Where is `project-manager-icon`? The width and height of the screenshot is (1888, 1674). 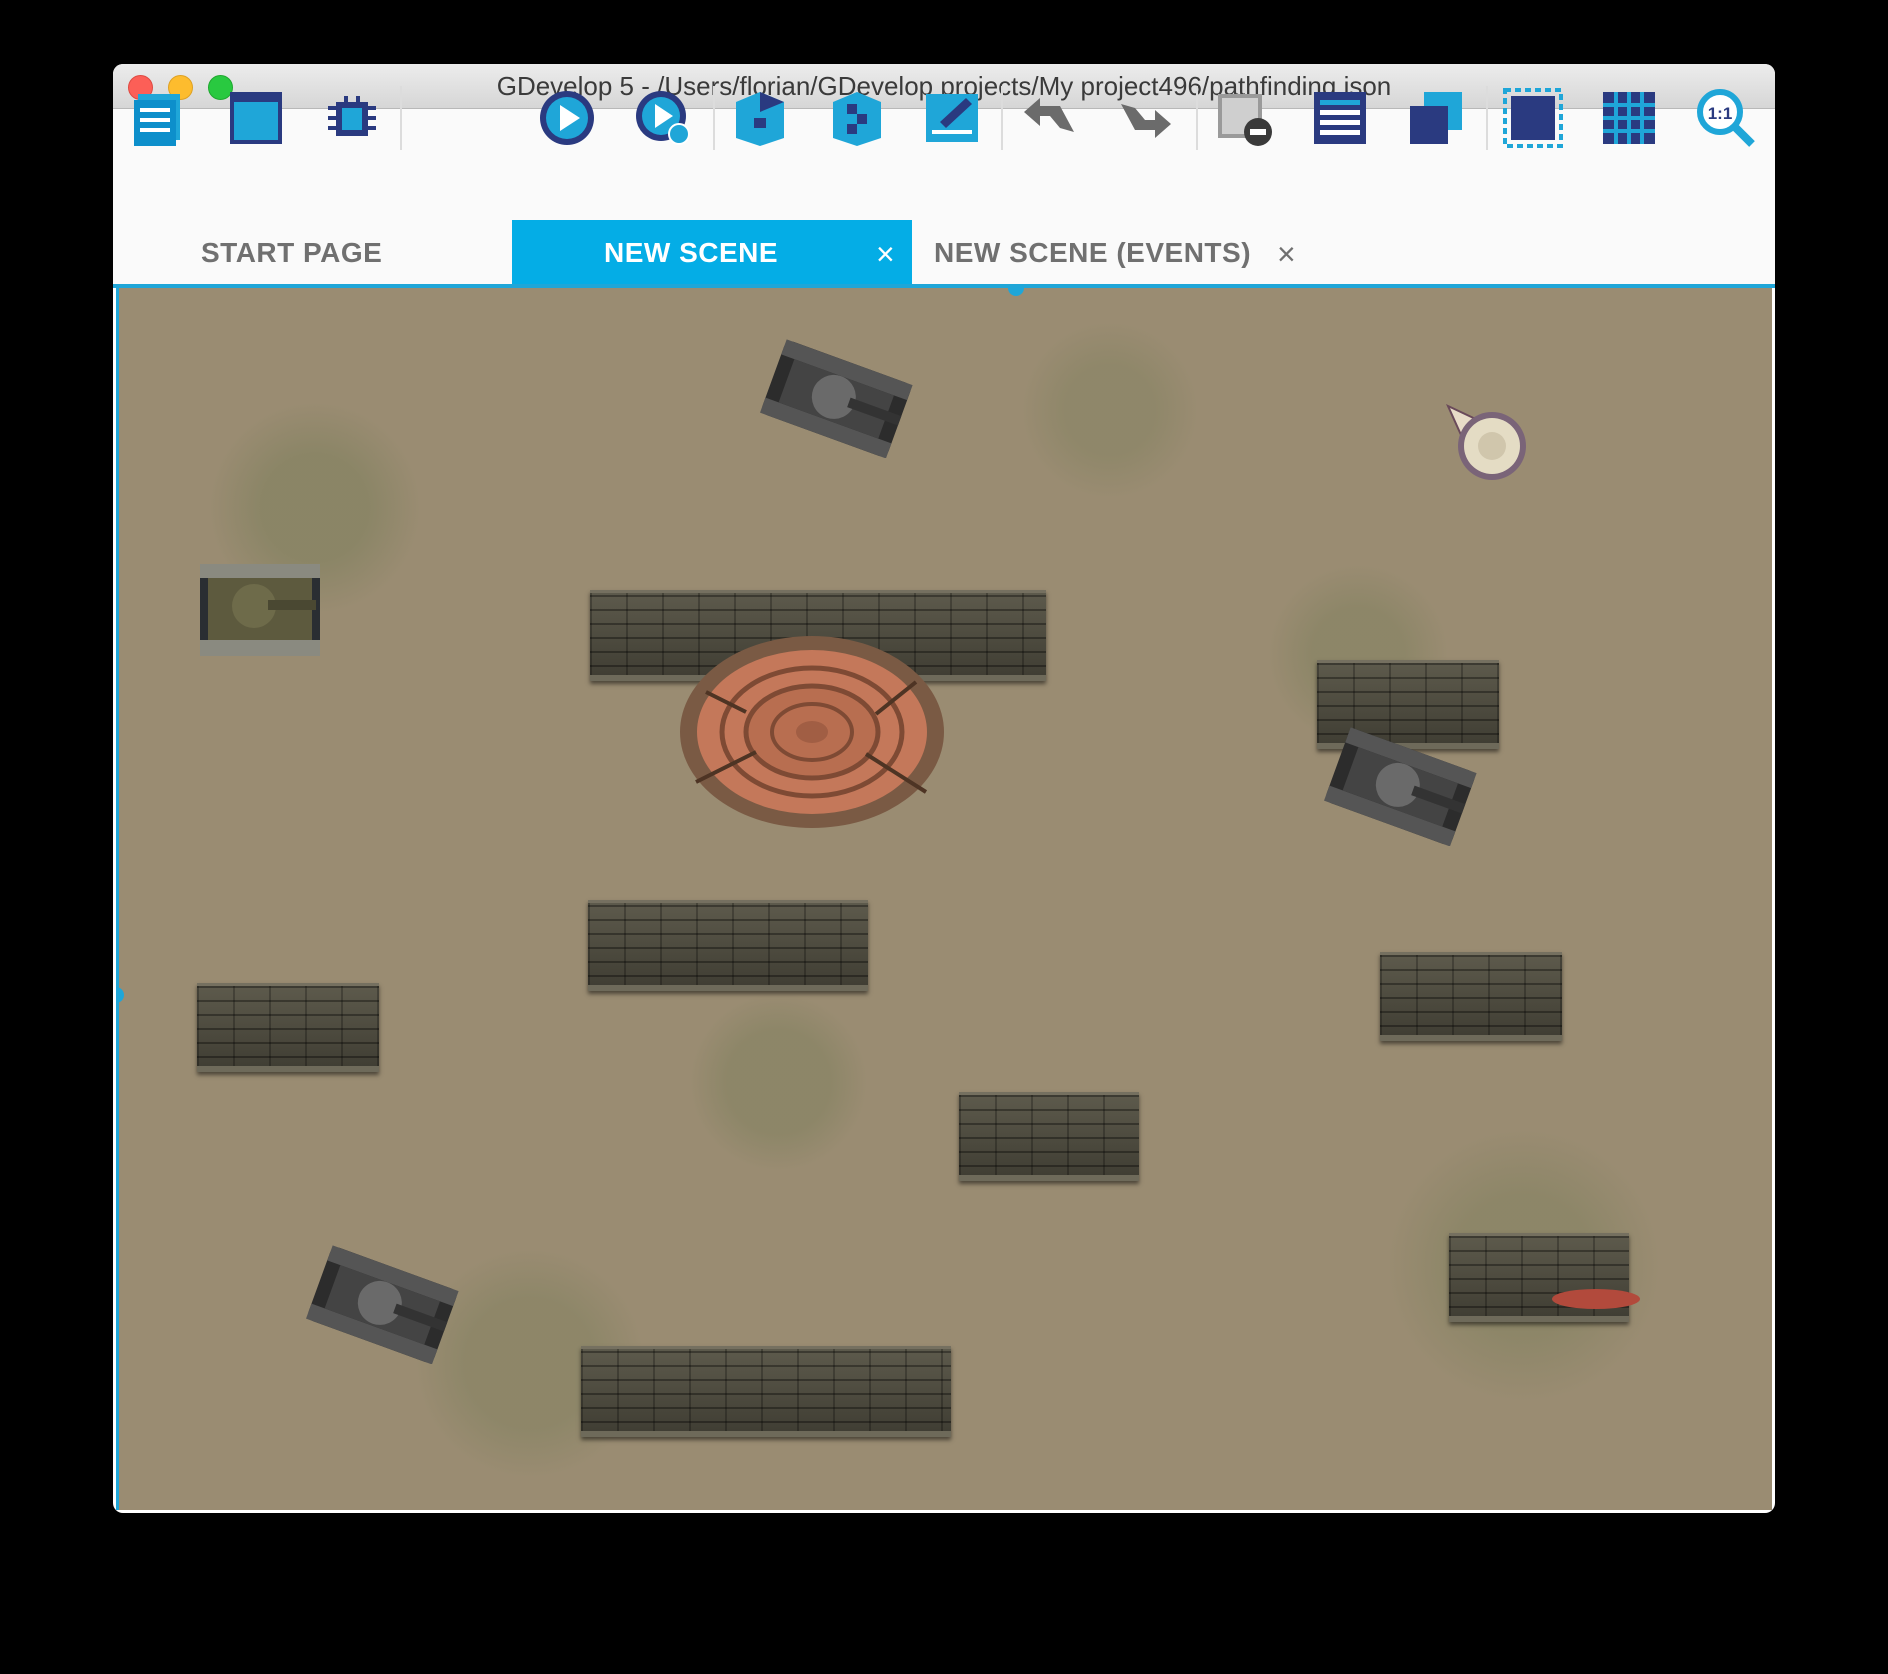 project-manager-icon is located at coordinates (160, 118).